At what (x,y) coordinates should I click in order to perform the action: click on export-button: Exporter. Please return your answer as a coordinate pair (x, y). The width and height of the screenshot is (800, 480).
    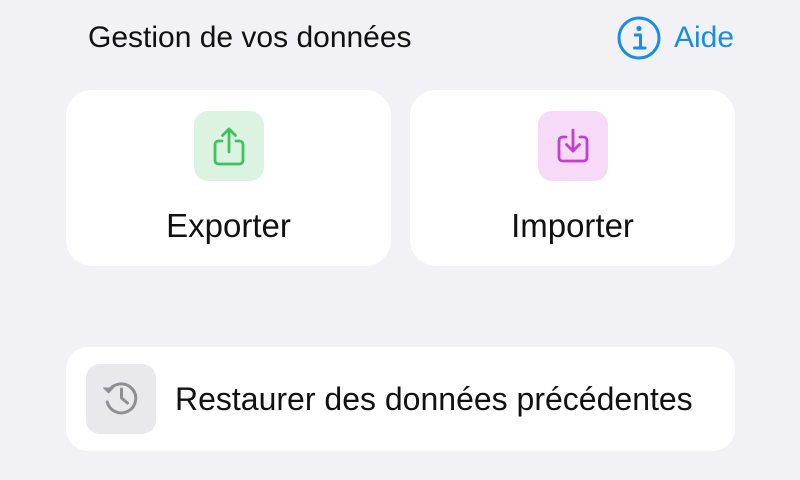
    Looking at the image, I should click on (228, 178).